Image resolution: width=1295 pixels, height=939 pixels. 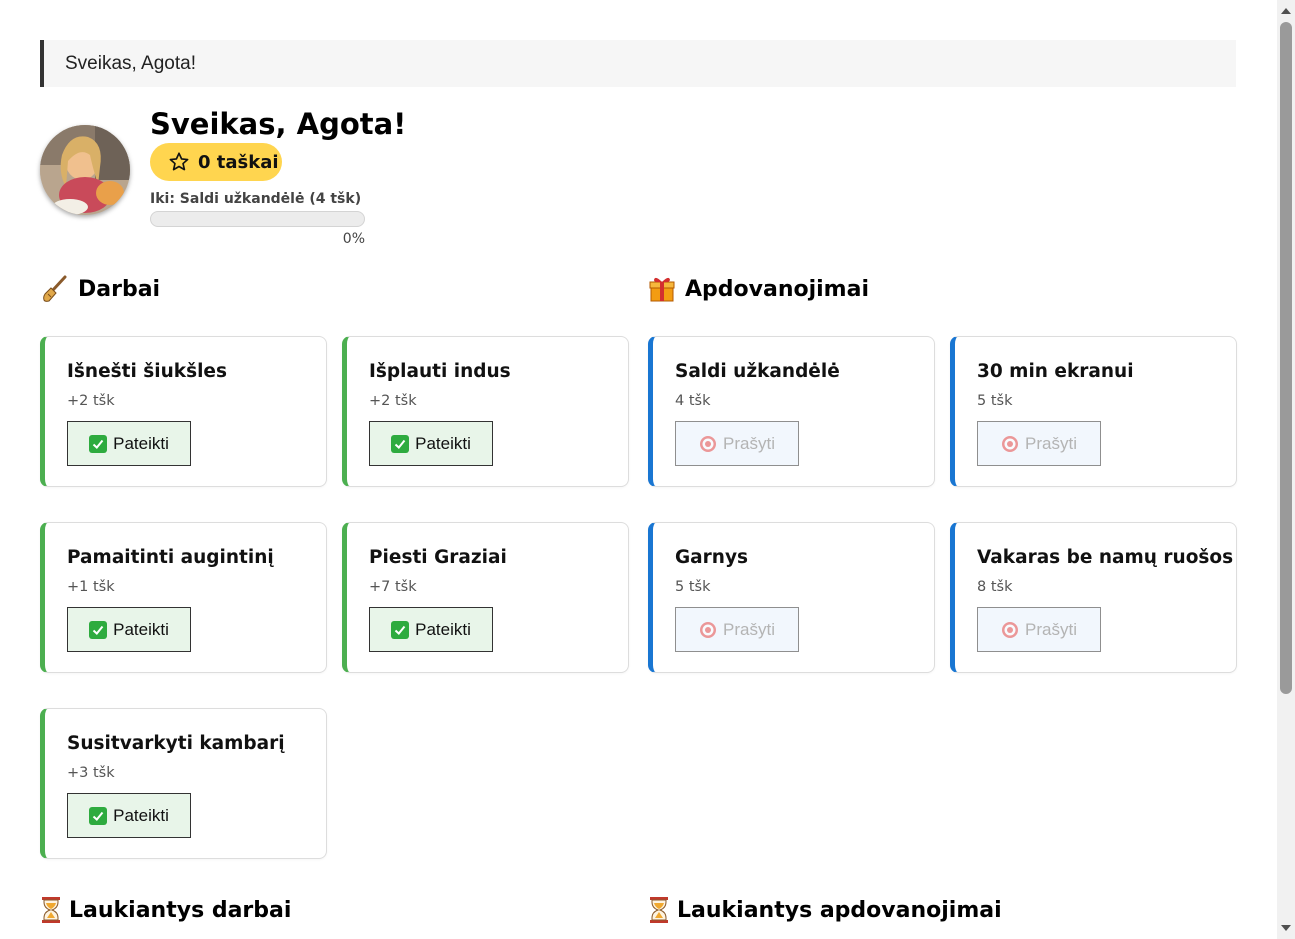 I want to click on reward-cost: 4 tšk, so click(x=693, y=401).